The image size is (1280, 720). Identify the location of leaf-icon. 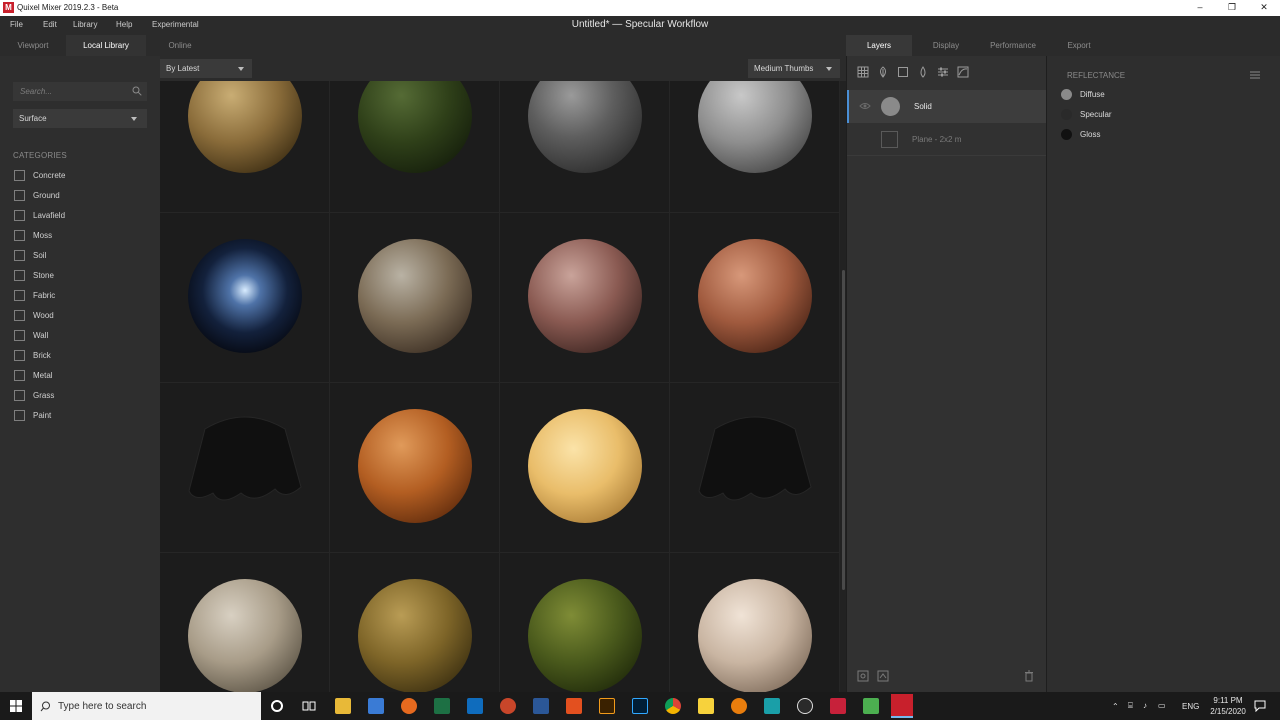
(883, 72).